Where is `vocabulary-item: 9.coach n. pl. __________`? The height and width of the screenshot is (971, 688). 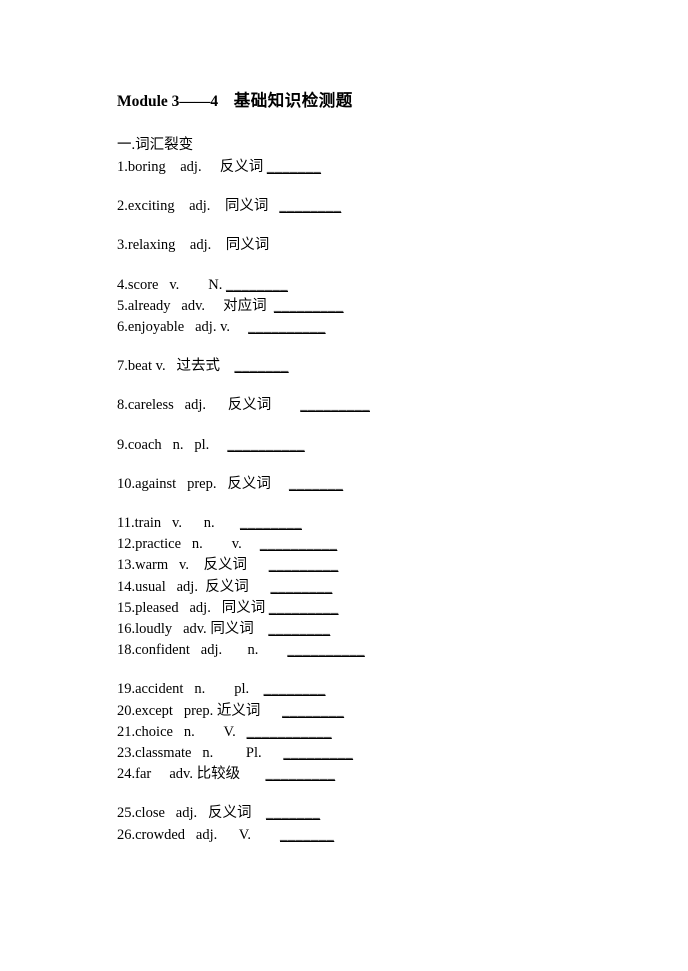 vocabulary-item: 9.coach n. pl. __________ is located at coordinates (377, 445).